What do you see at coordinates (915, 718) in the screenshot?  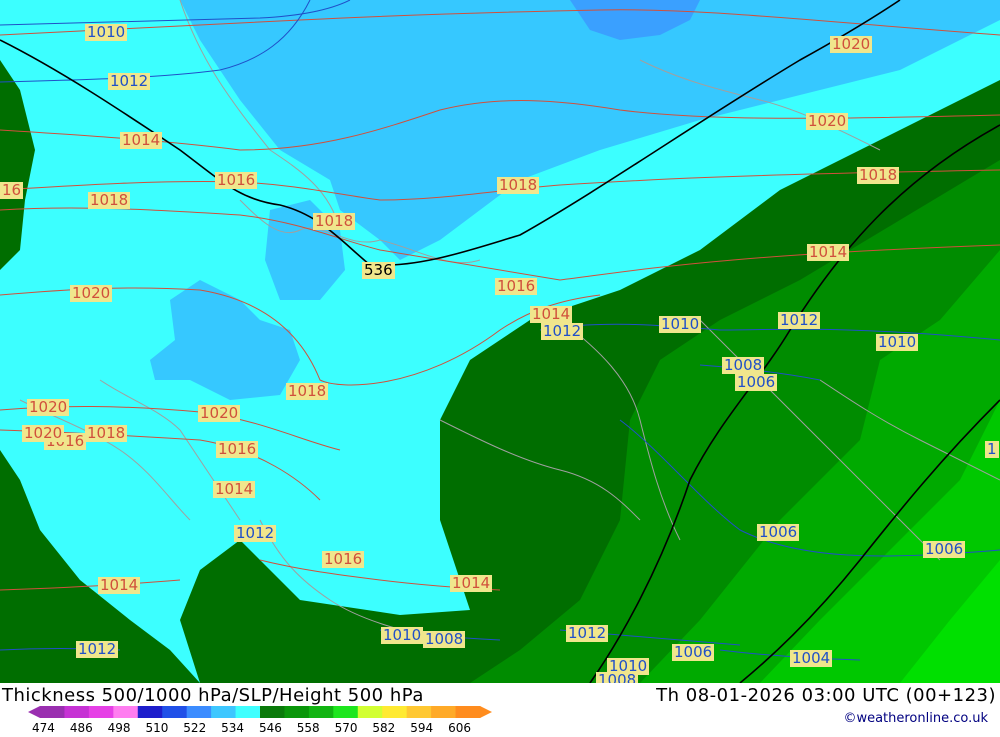 I see `credit-link: ©weatheronline.co.uk` at bounding box center [915, 718].